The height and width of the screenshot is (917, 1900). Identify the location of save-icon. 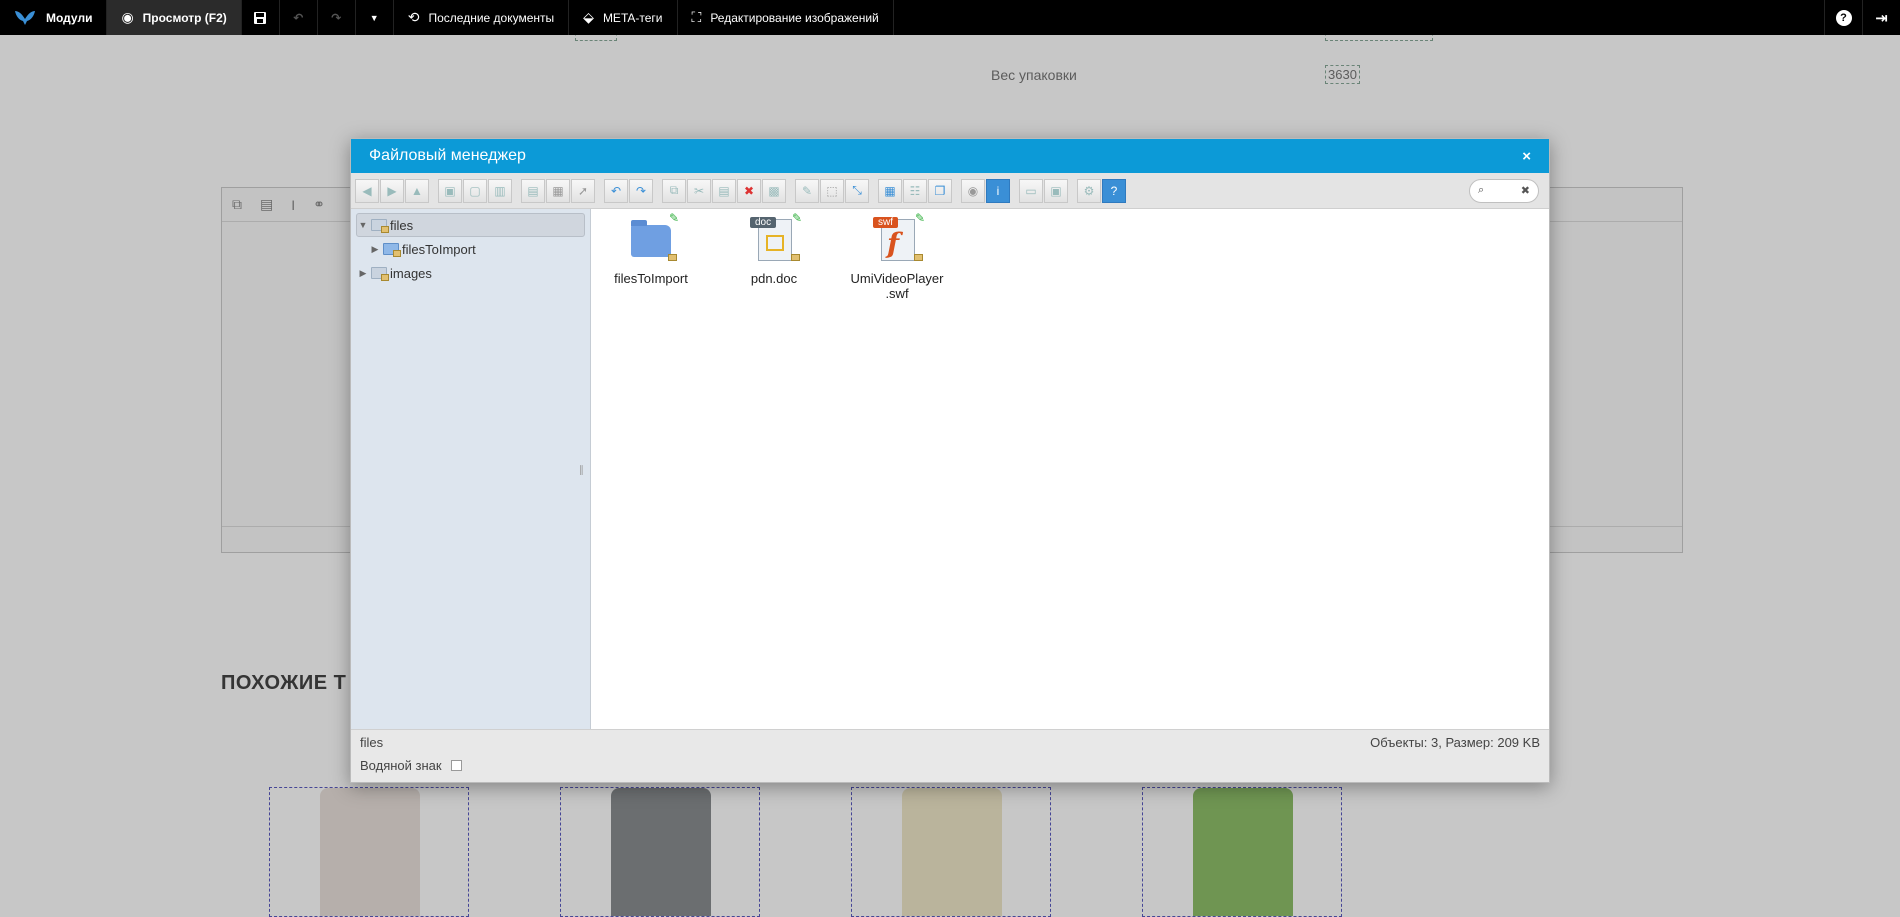
(260, 17).